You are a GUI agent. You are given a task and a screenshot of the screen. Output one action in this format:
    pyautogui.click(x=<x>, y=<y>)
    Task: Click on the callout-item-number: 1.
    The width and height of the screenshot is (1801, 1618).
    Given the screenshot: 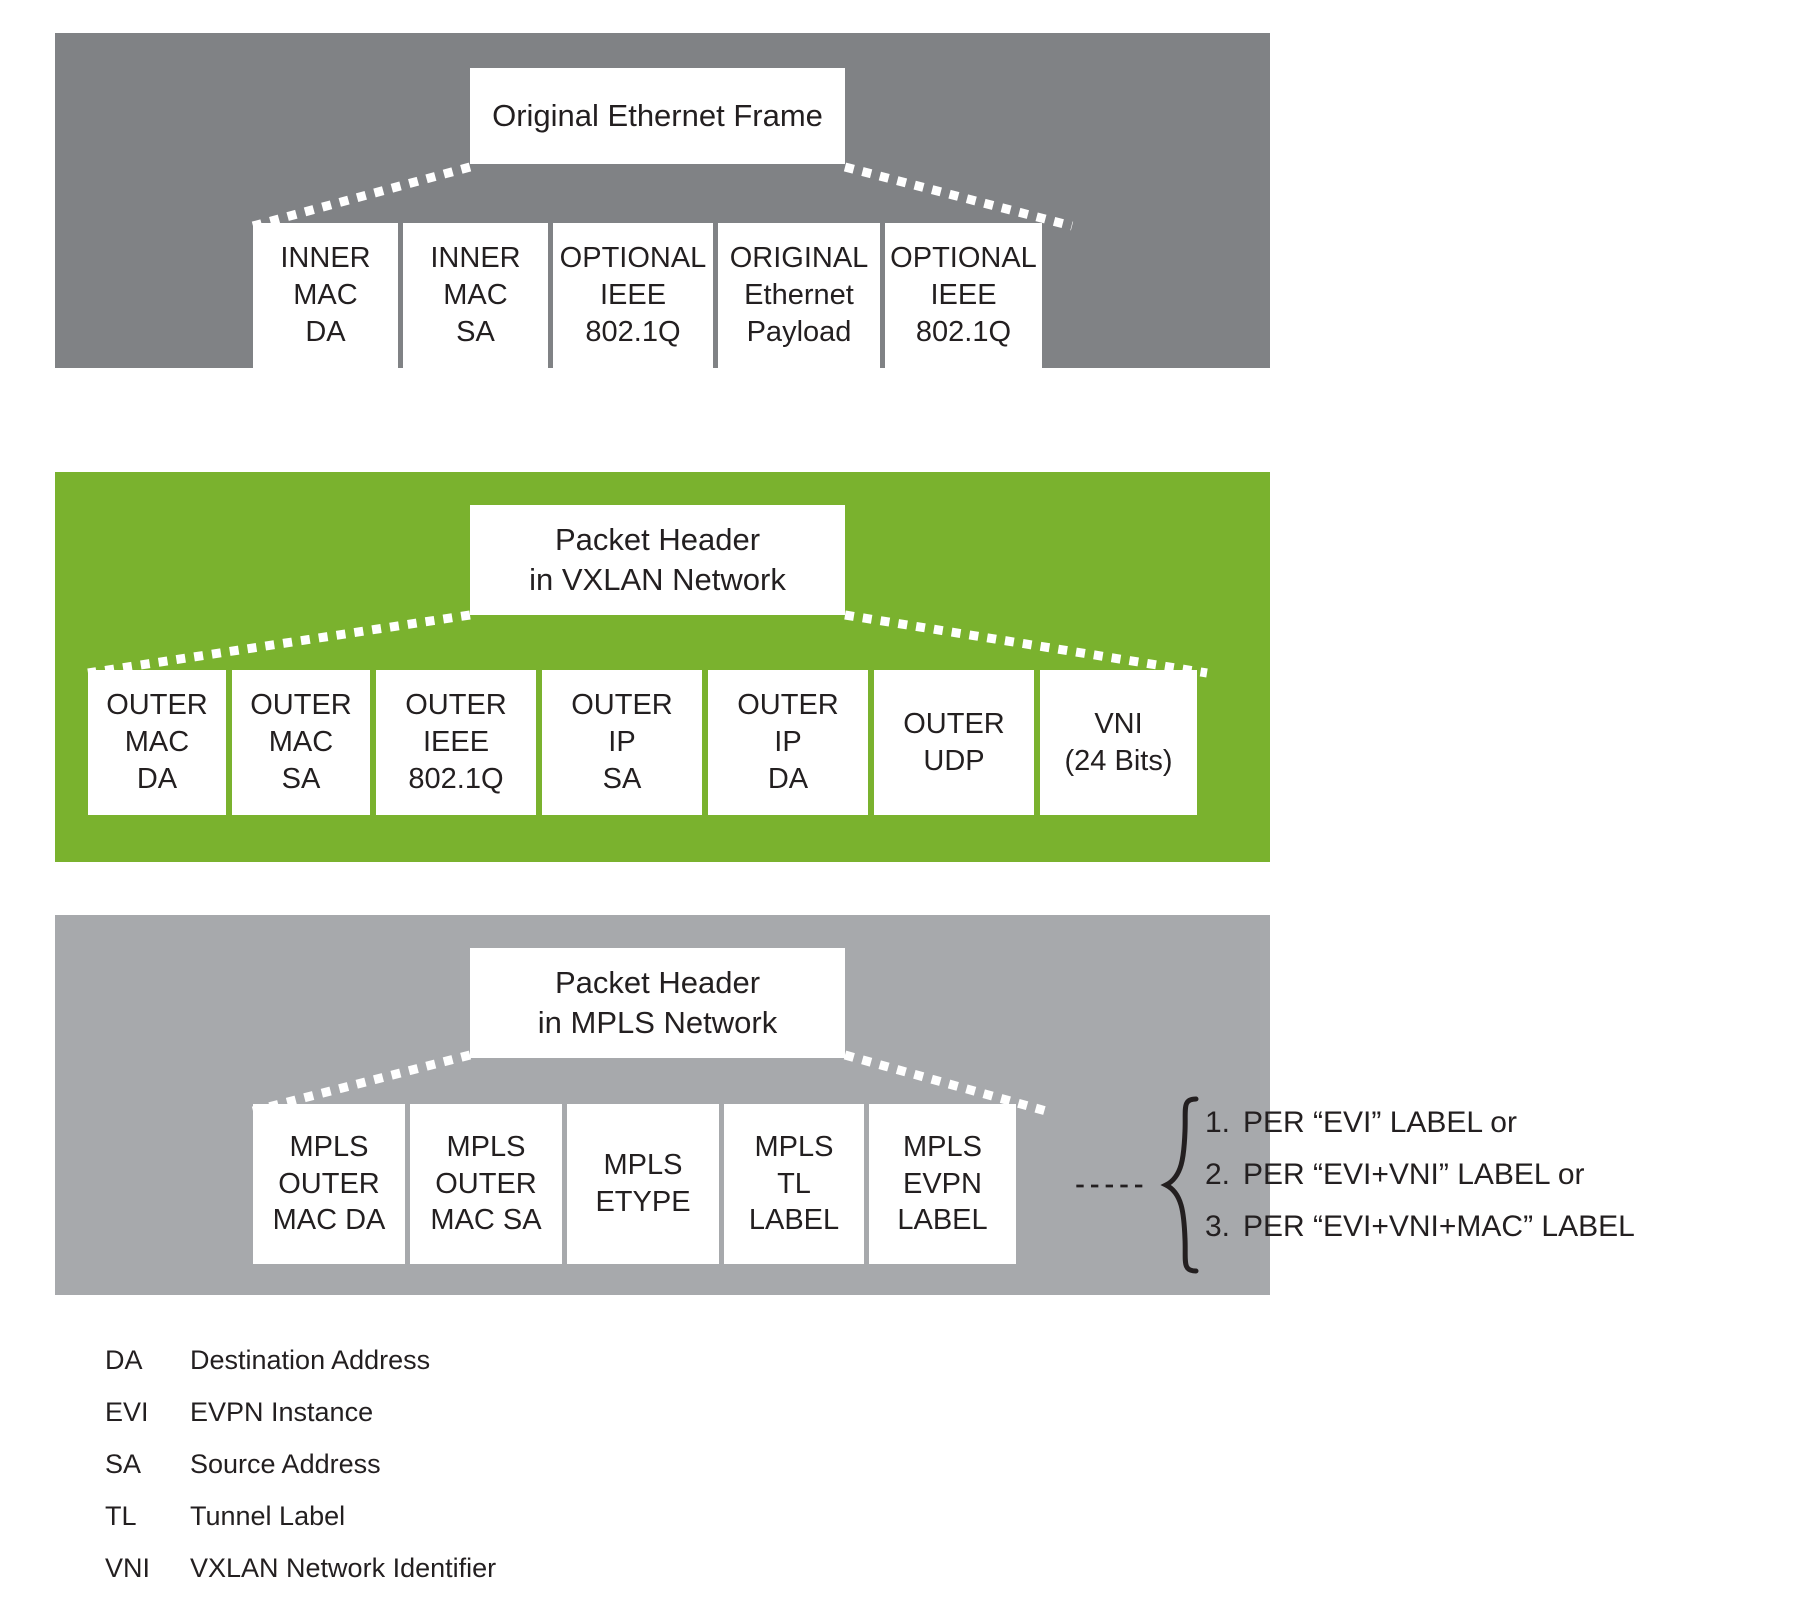 What is the action you would take?
    pyautogui.click(x=1218, y=1122)
    